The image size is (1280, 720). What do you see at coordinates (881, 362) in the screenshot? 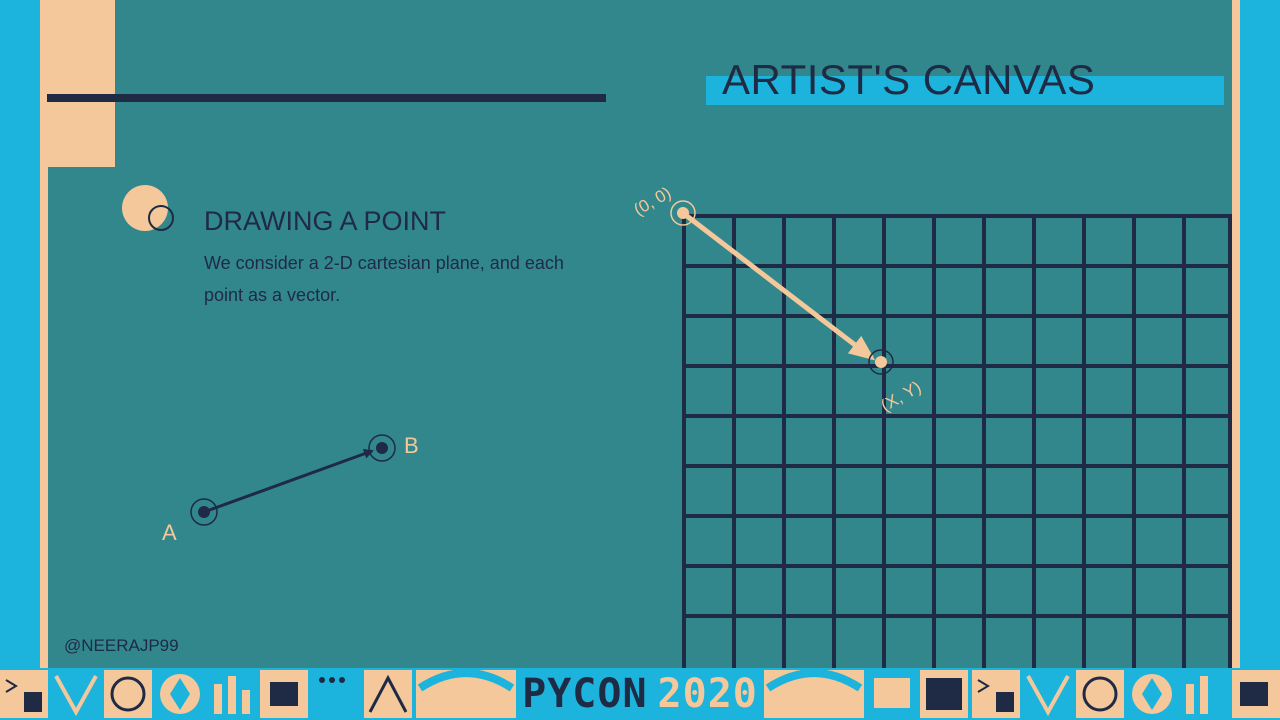
I see `target-dot` at bounding box center [881, 362].